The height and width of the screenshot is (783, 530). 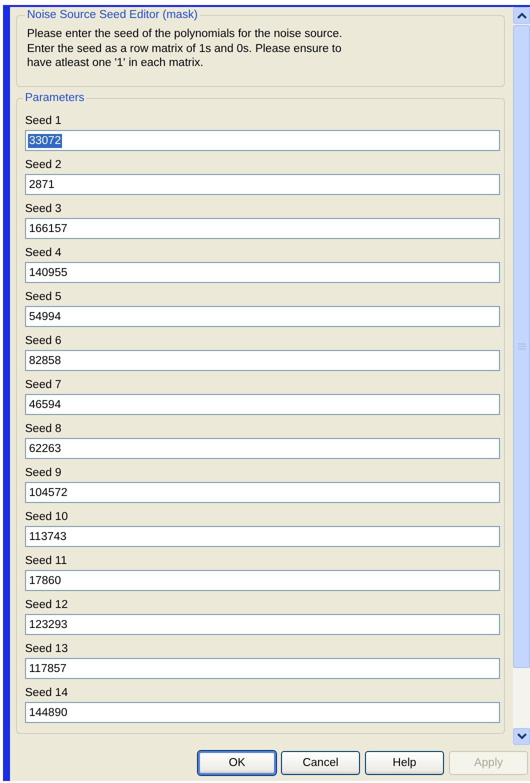 I want to click on group-title: Noise Source Seed Editor (mask), so click(x=112, y=15).